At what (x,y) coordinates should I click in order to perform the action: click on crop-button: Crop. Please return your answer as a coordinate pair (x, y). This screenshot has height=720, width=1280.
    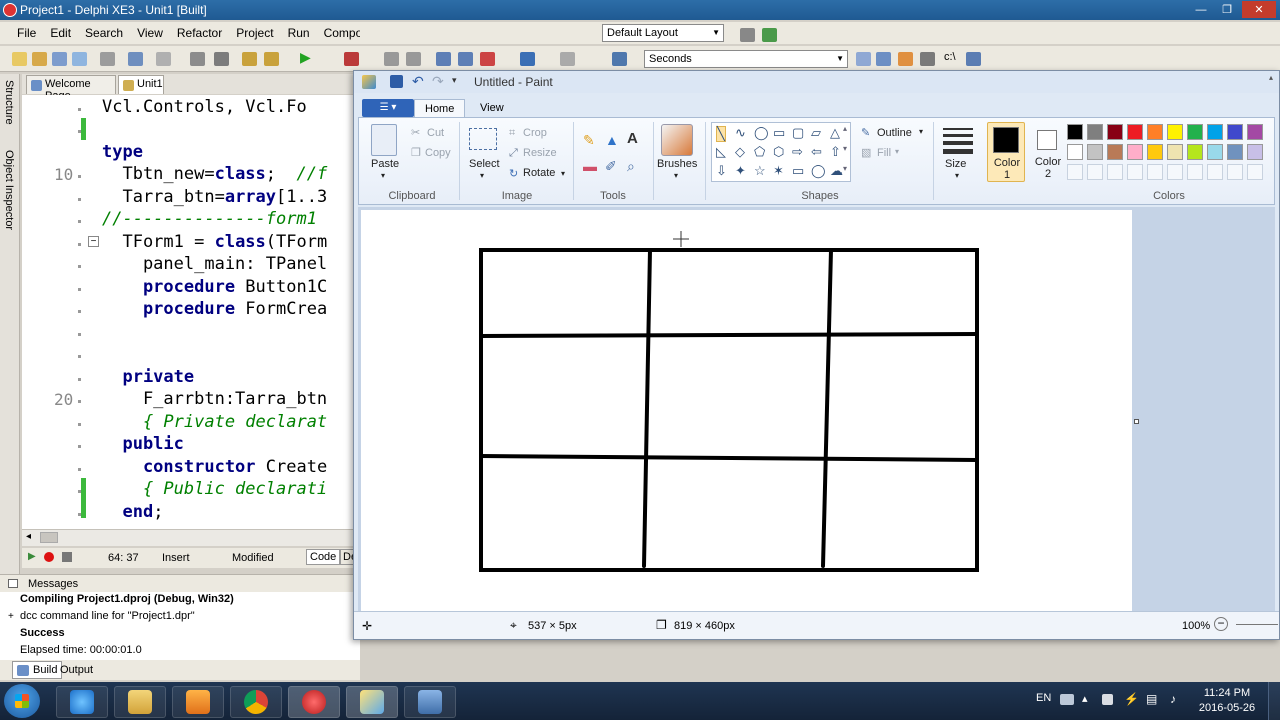
    Looking at the image, I should click on (535, 133).